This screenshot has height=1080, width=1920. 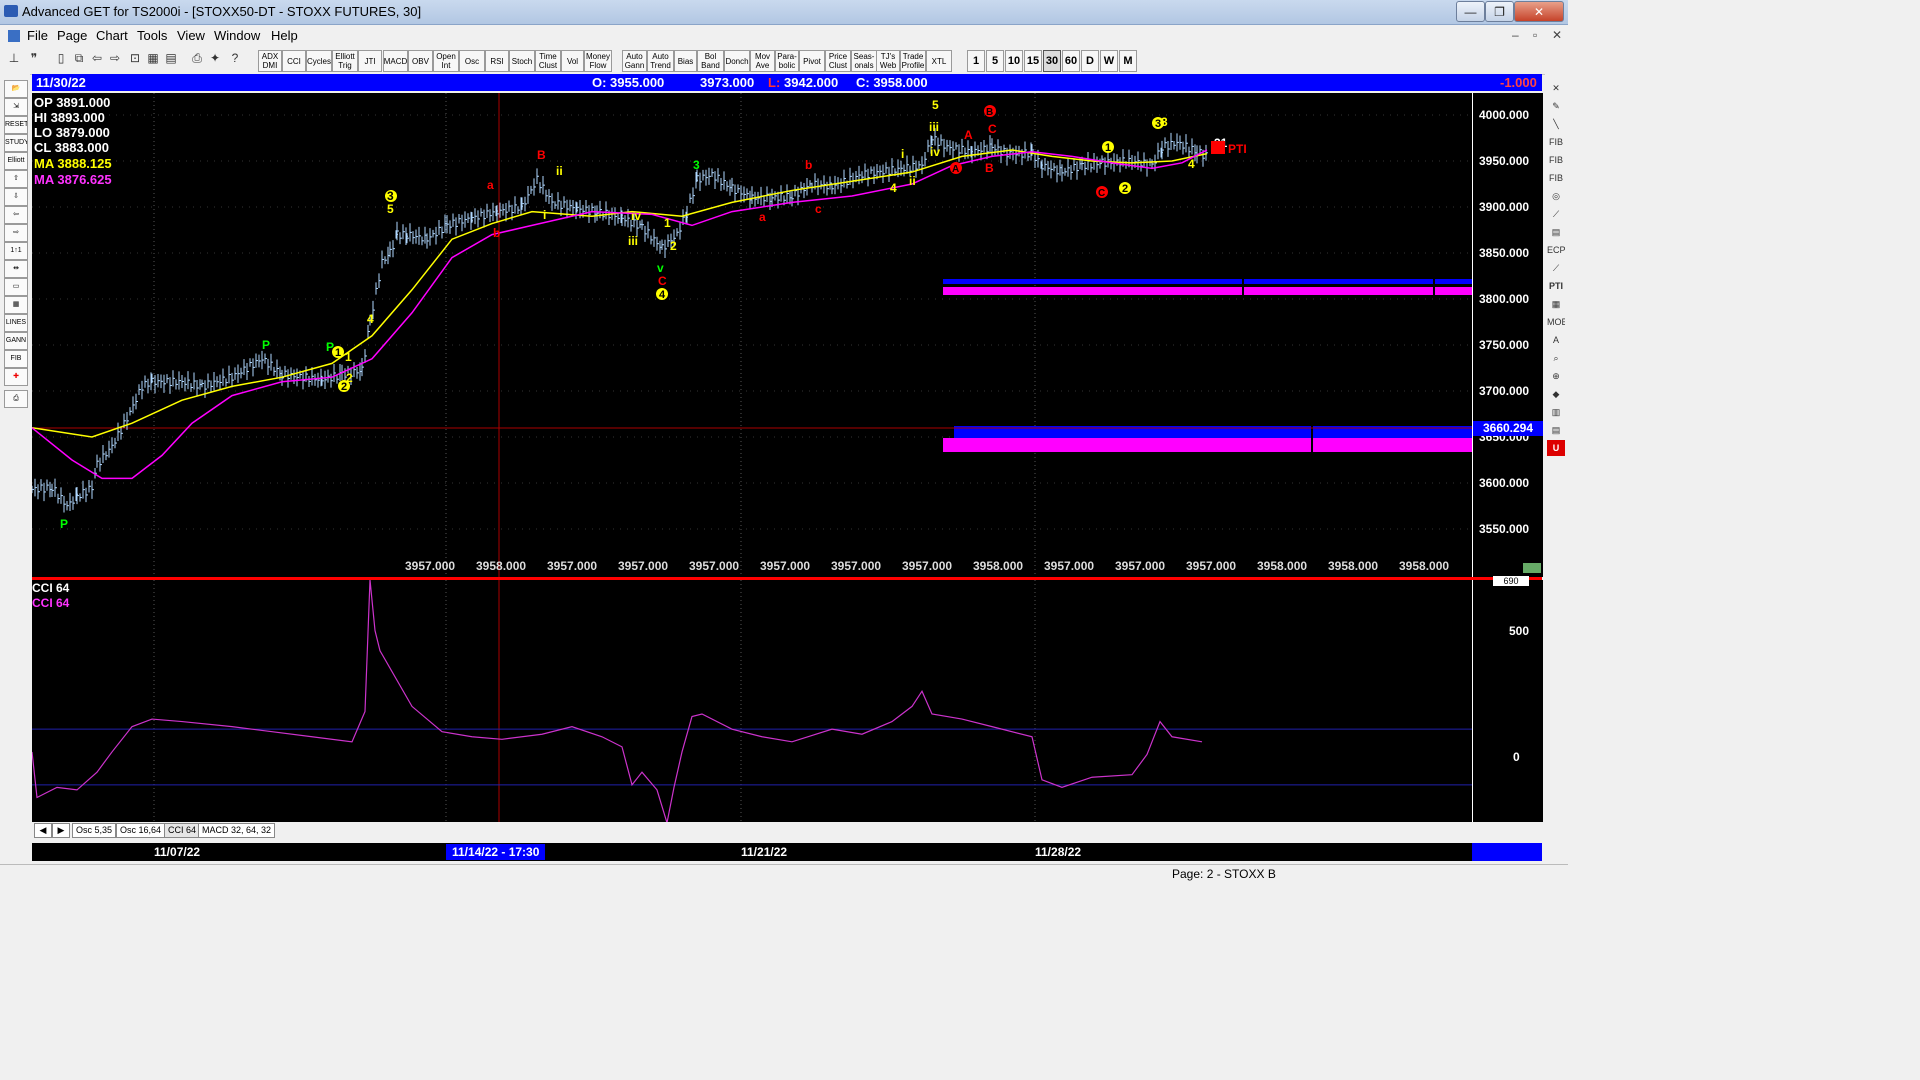 What do you see at coordinates (1556, 340) in the screenshot?
I see `text-tool-icon: A` at bounding box center [1556, 340].